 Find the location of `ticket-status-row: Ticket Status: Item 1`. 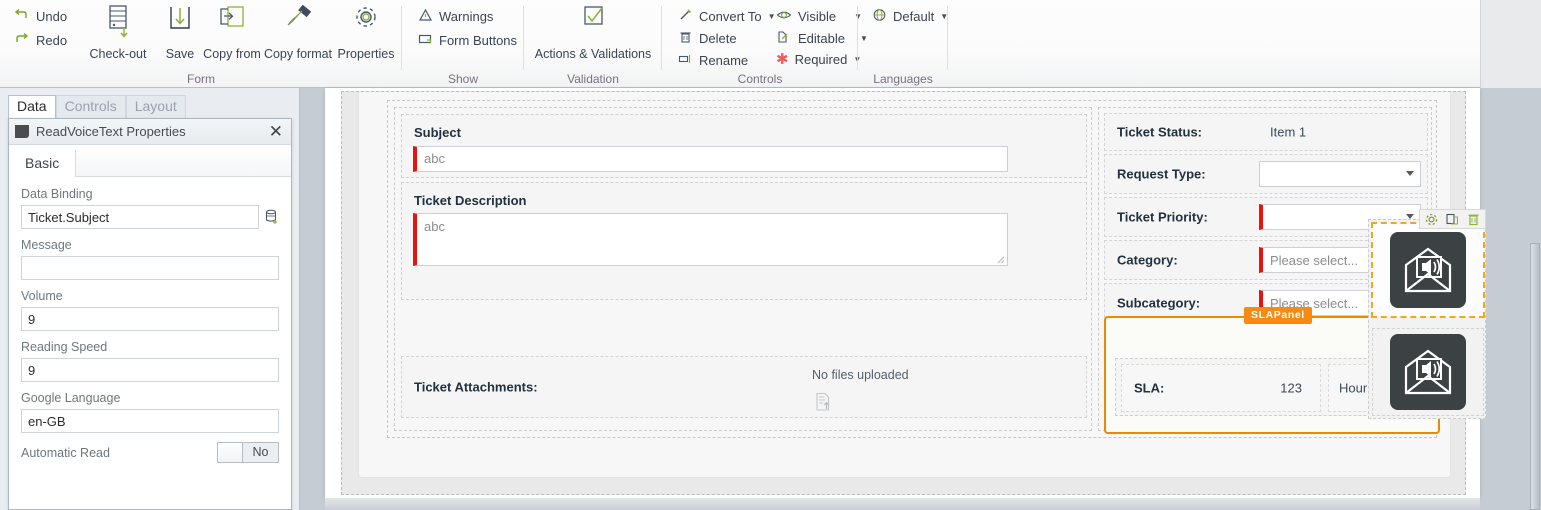

ticket-status-row: Ticket Status: Item 1 is located at coordinates (1266, 132).